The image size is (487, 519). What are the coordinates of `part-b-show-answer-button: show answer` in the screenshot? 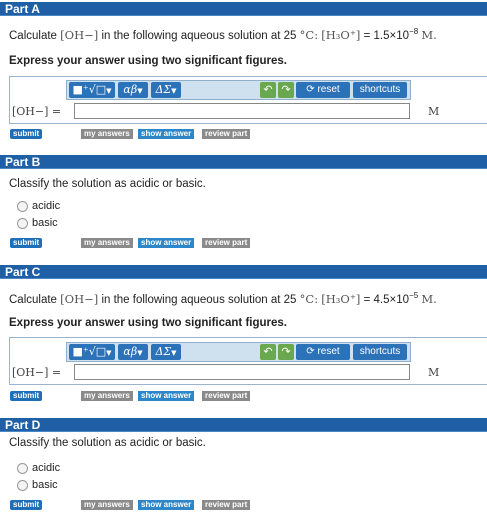 It's located at (166, 243).